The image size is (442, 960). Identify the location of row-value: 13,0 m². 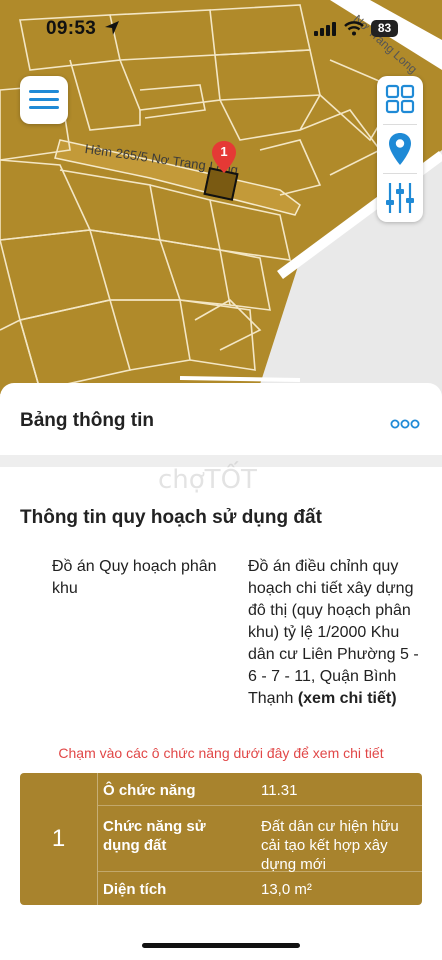
(286, 889).